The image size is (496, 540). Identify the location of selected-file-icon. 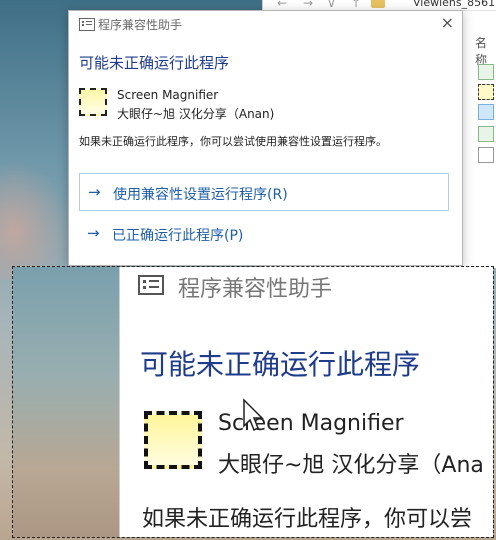
(486, 112).